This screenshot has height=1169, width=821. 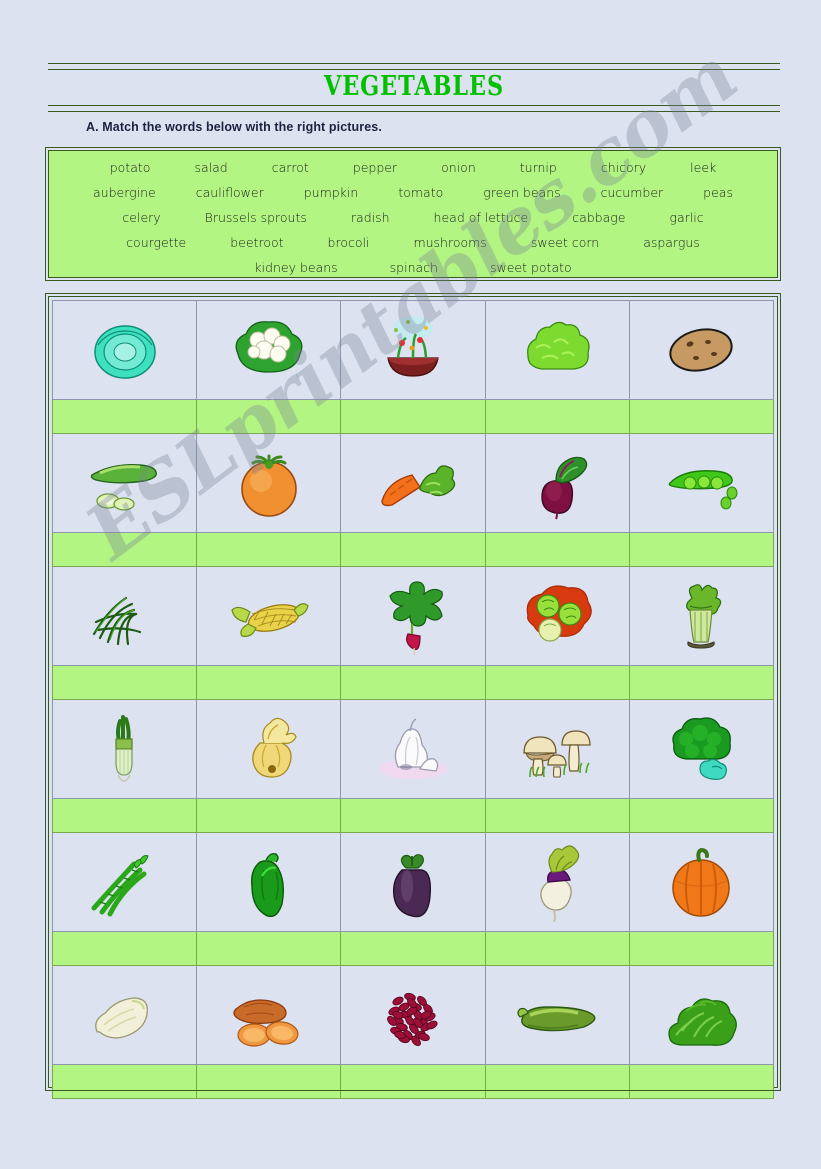 I want to click on mushrooms-icon, so click(x=557, y=749).